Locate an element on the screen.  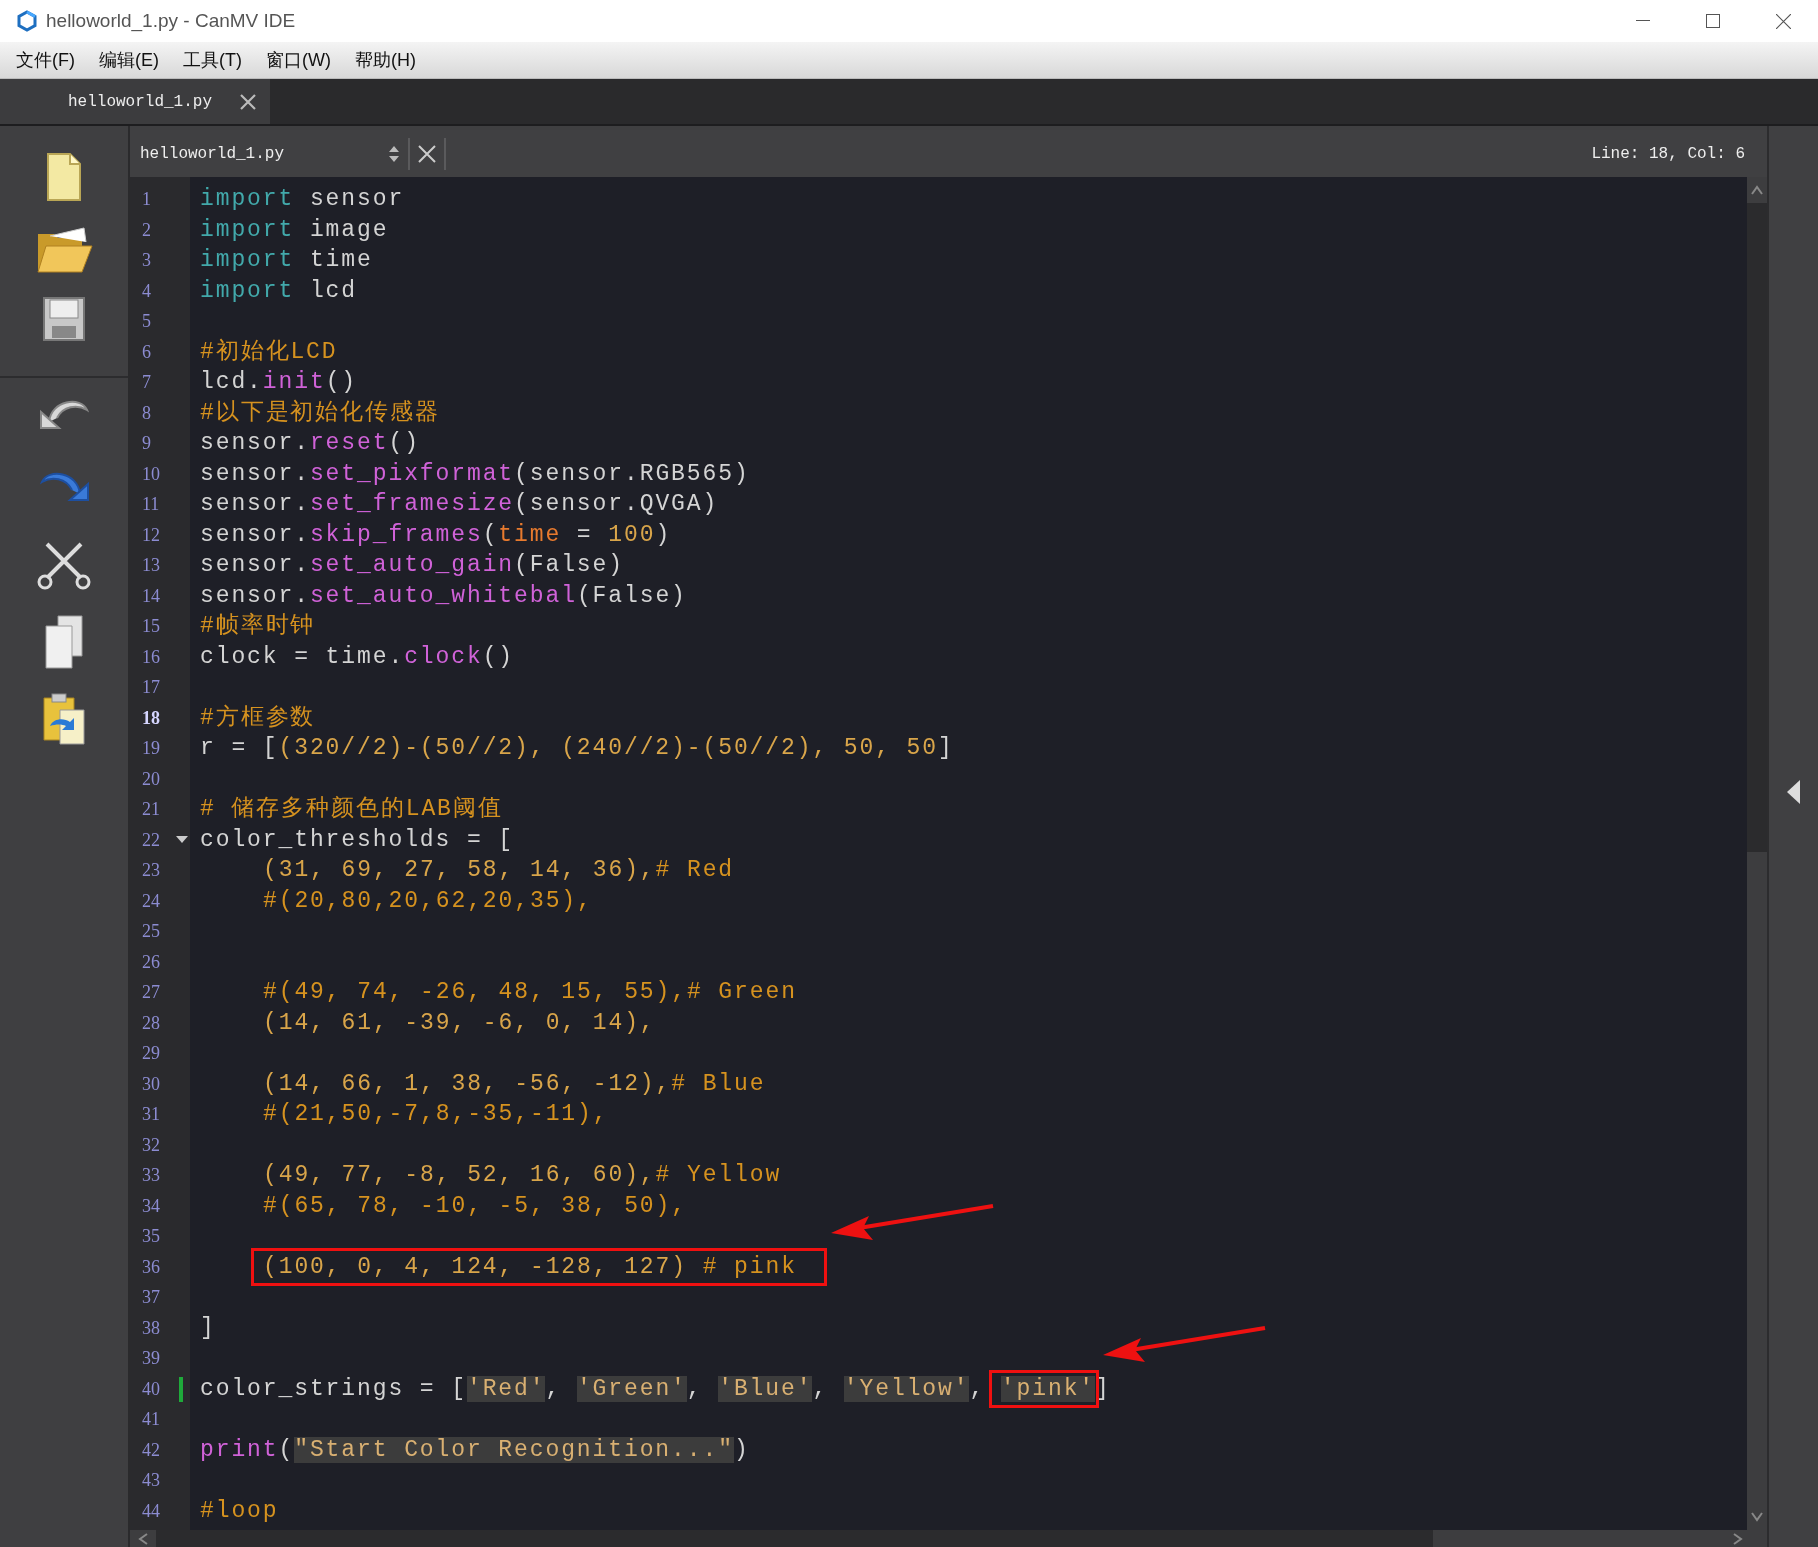
line-number: 41 is located at coordinates (151, 1419).